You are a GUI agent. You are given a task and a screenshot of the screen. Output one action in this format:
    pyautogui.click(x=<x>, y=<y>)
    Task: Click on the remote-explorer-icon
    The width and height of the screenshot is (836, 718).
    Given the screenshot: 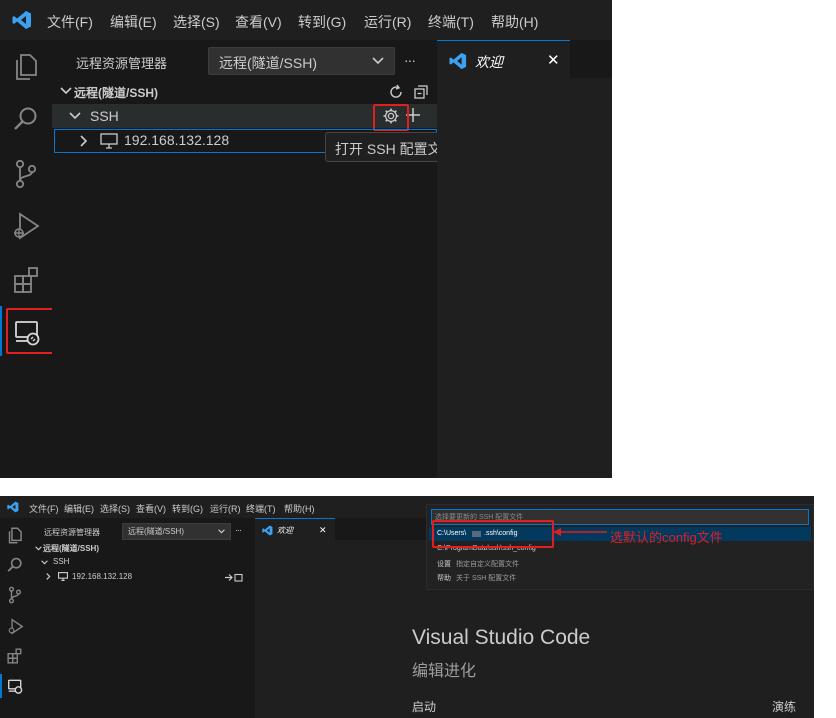 What is the action you would take?
    pyautogui.click(x=15, y=686)
    